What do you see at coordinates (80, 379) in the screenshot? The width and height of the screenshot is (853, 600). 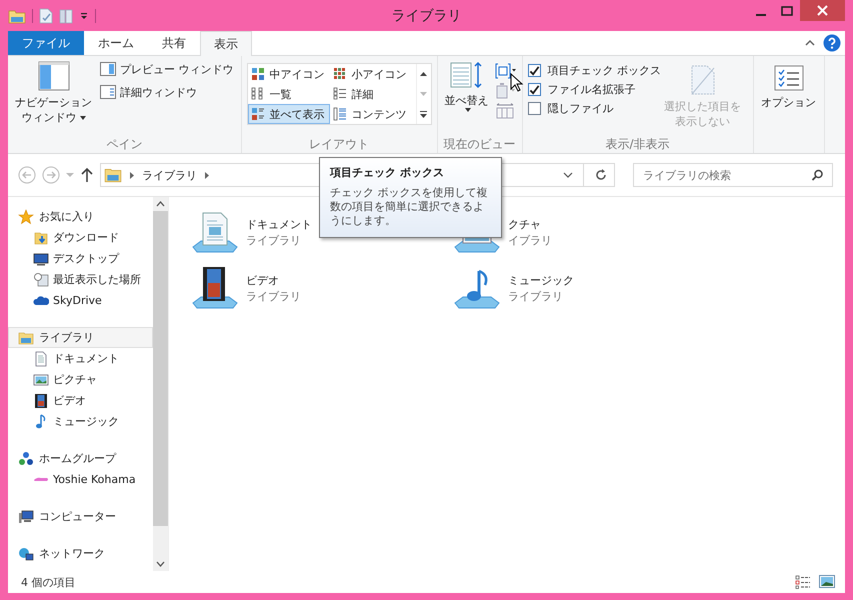 I see `nav-item: ピクチャ` at bounding box center [80, 379].